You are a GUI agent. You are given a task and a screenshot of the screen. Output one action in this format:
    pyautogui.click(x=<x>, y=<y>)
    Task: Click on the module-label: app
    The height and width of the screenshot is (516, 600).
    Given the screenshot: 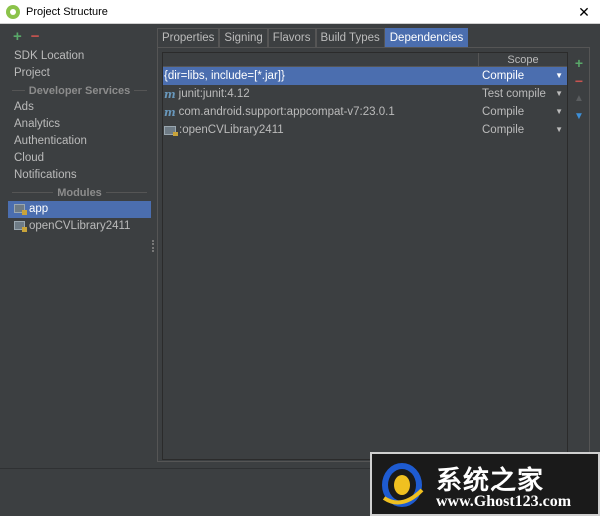 What is the action you would take?
    pyautogui.click(x=39, y=209)
    